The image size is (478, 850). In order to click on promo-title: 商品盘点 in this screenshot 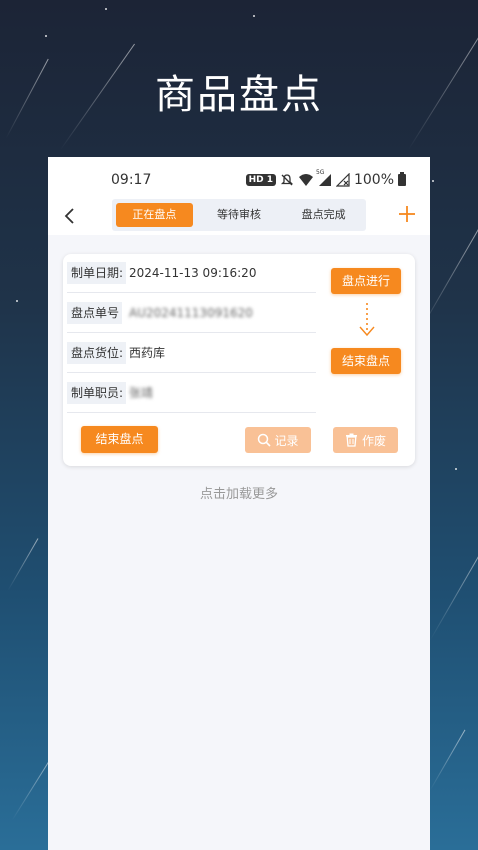, I will do `click(239, 95)`.